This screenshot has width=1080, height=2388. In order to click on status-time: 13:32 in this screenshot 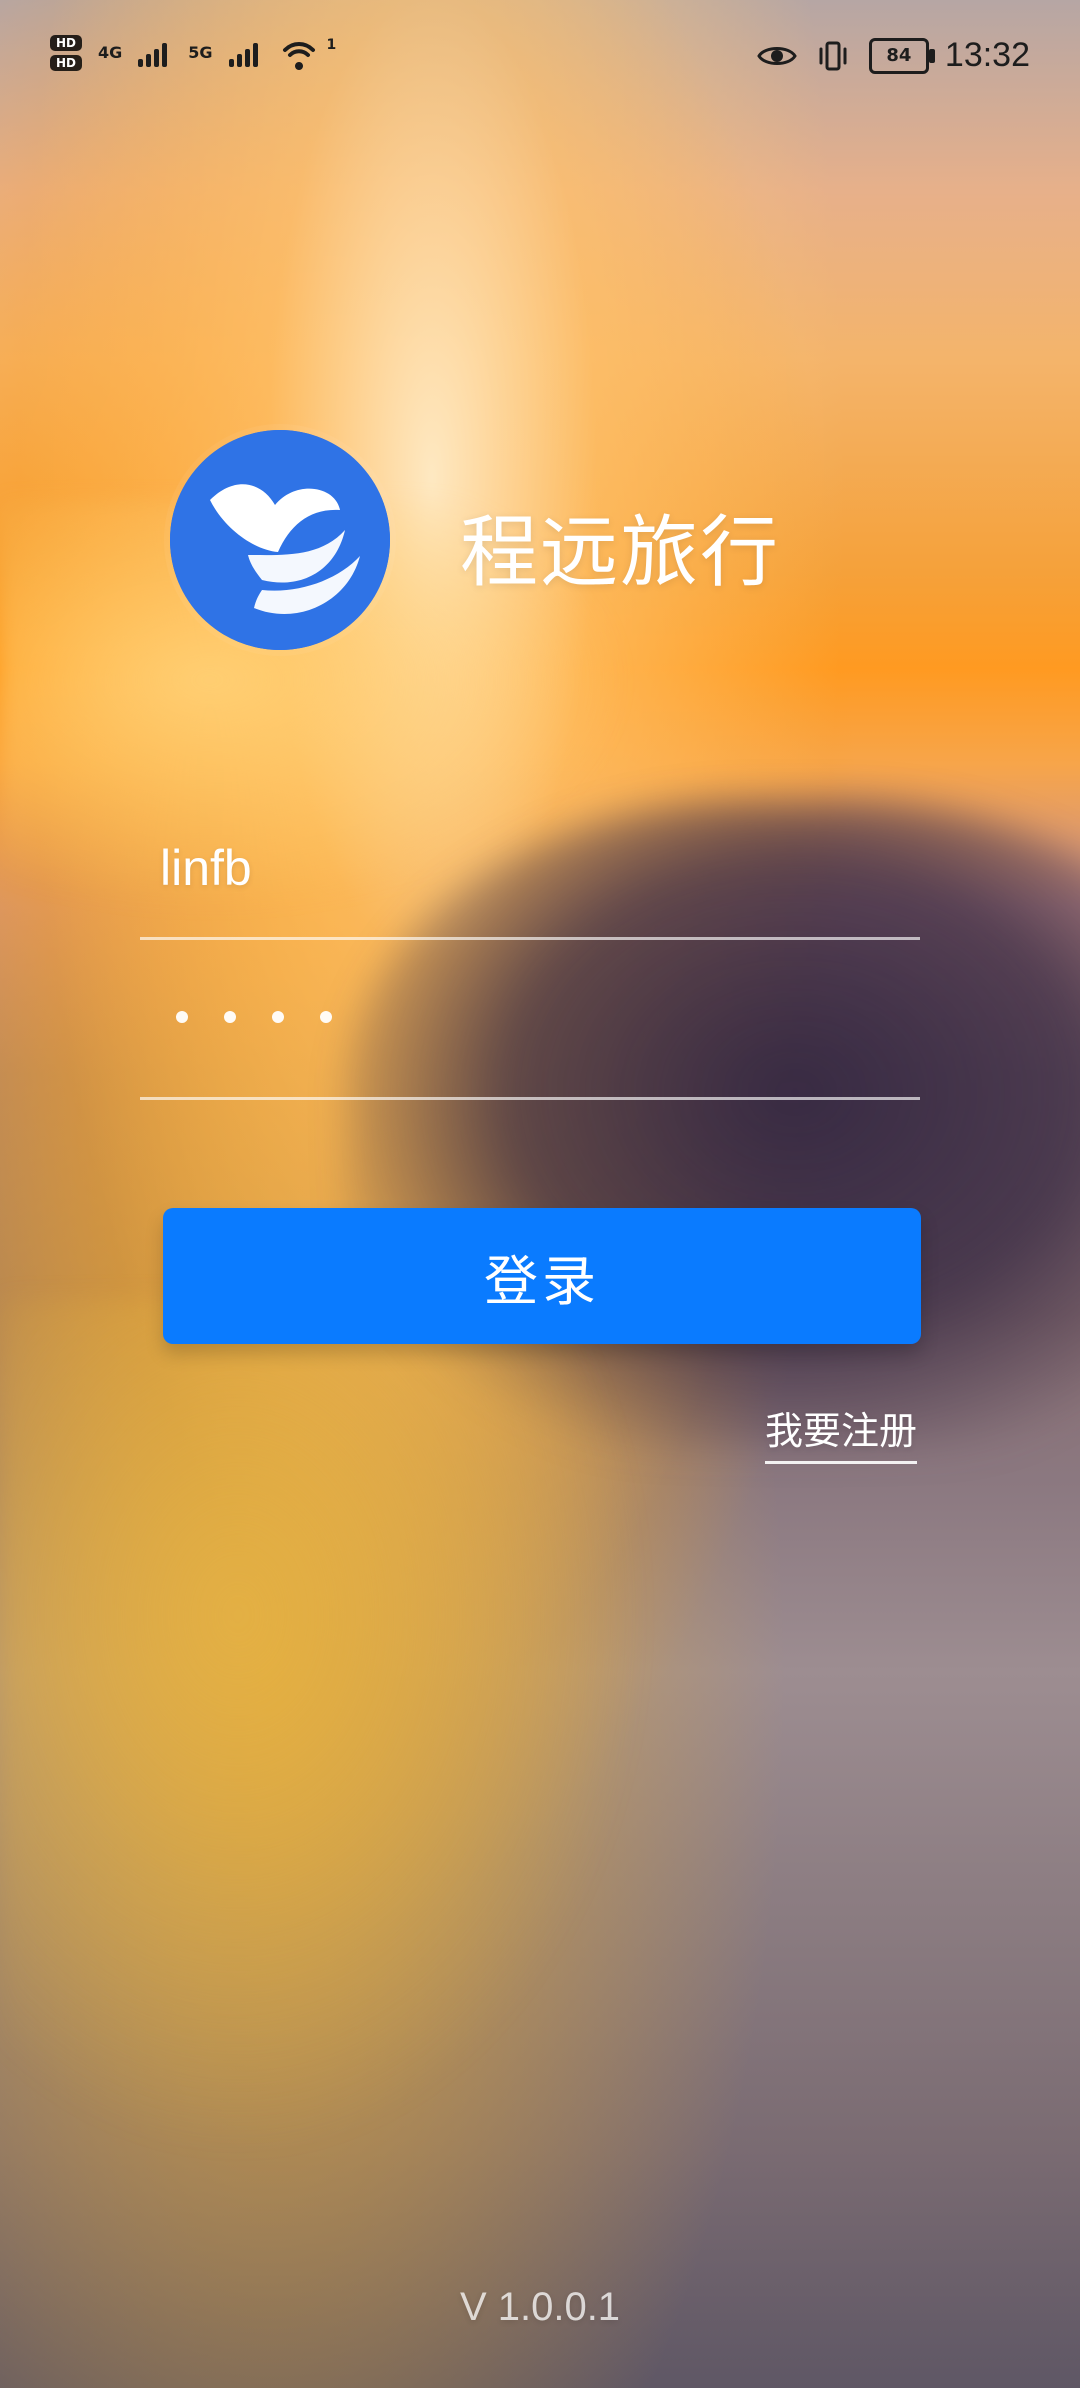, I will do `click(987, 55)`.